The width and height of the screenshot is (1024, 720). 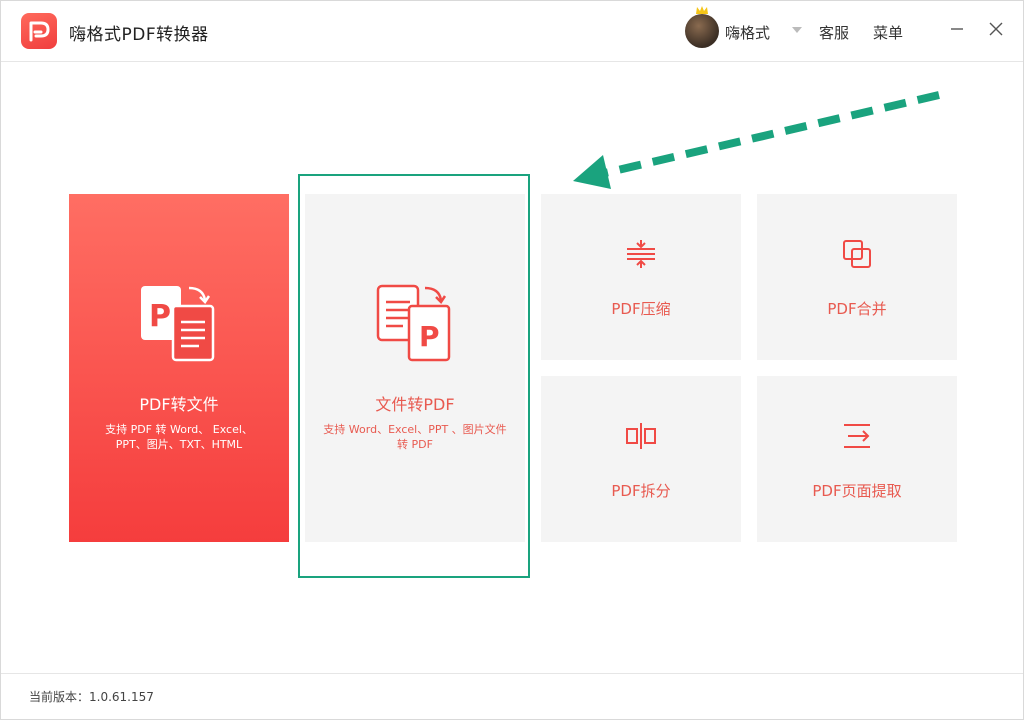 I want to click on customer-service-button: 客服, so click(x=834, y=32).